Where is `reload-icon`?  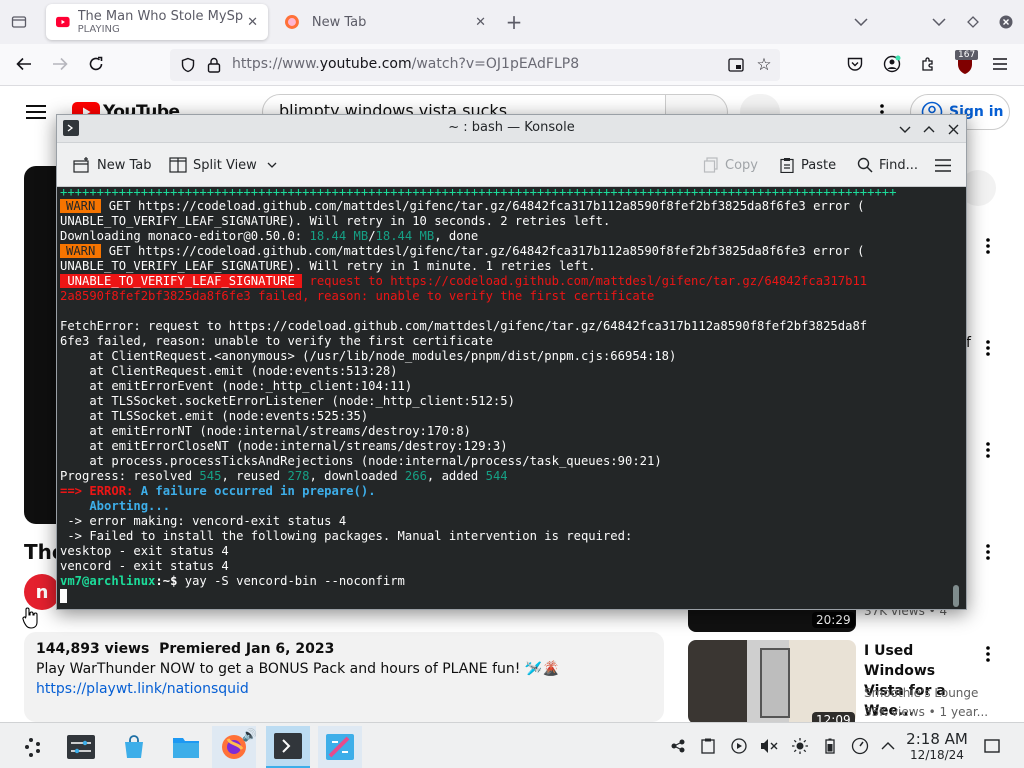 reload-icon is located at coordinates (96, 64).